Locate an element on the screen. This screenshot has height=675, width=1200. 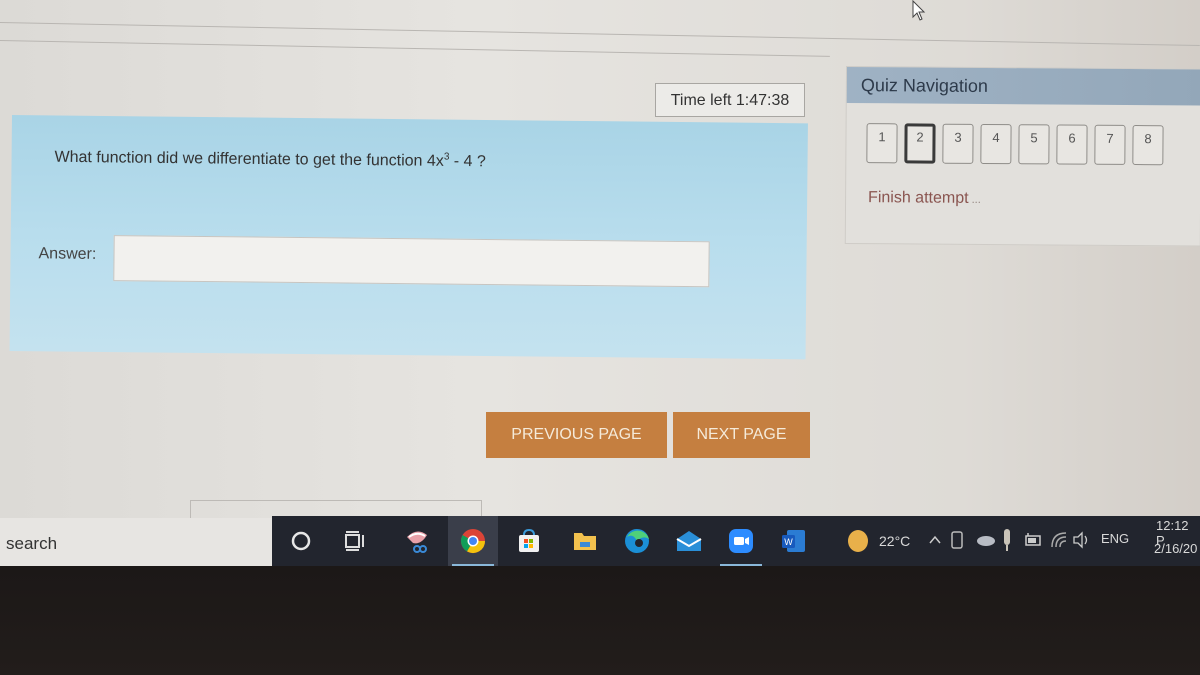
answer-input is located at coordinates (411, 261).